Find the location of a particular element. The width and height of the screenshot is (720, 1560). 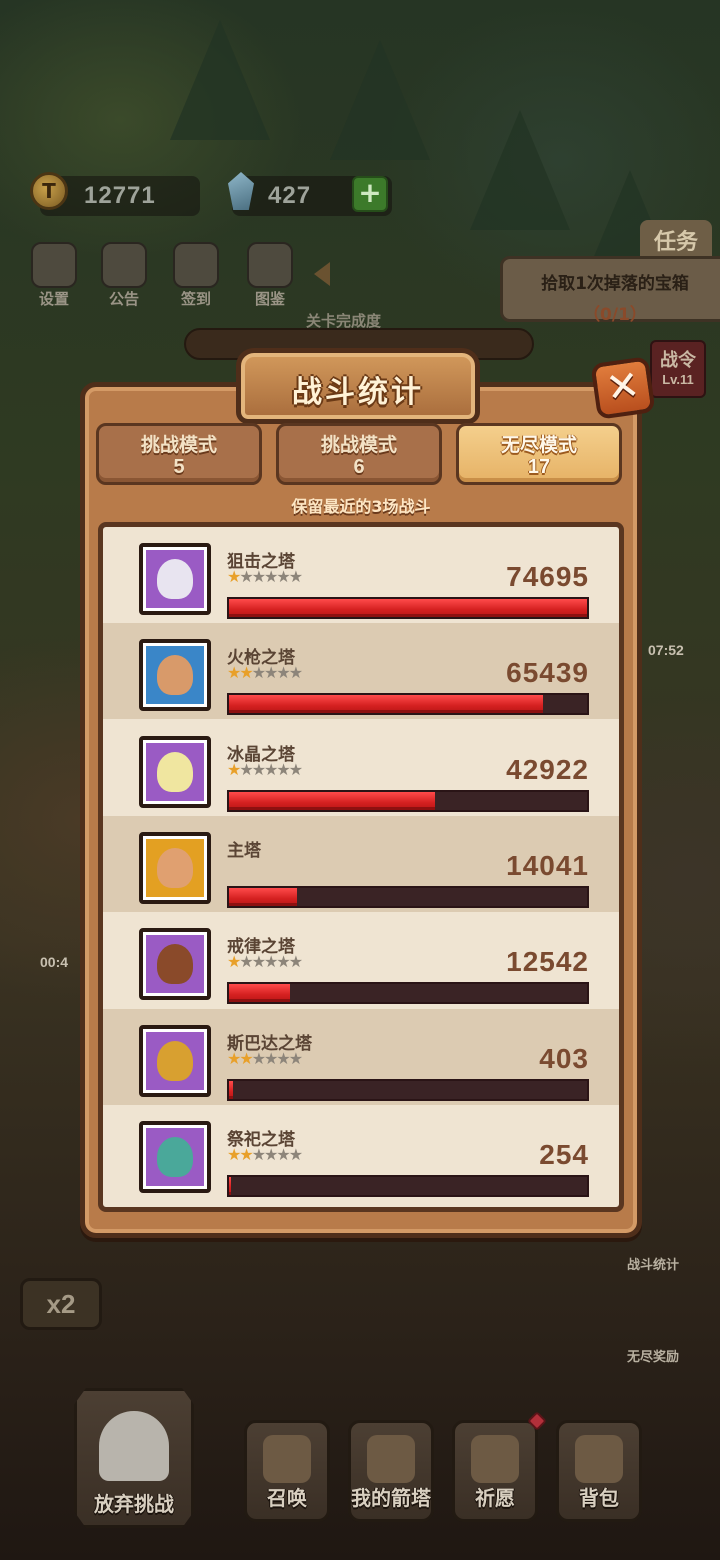

tab-challenge-6: 挑战模式 6 is located at coordinates (359, 454).